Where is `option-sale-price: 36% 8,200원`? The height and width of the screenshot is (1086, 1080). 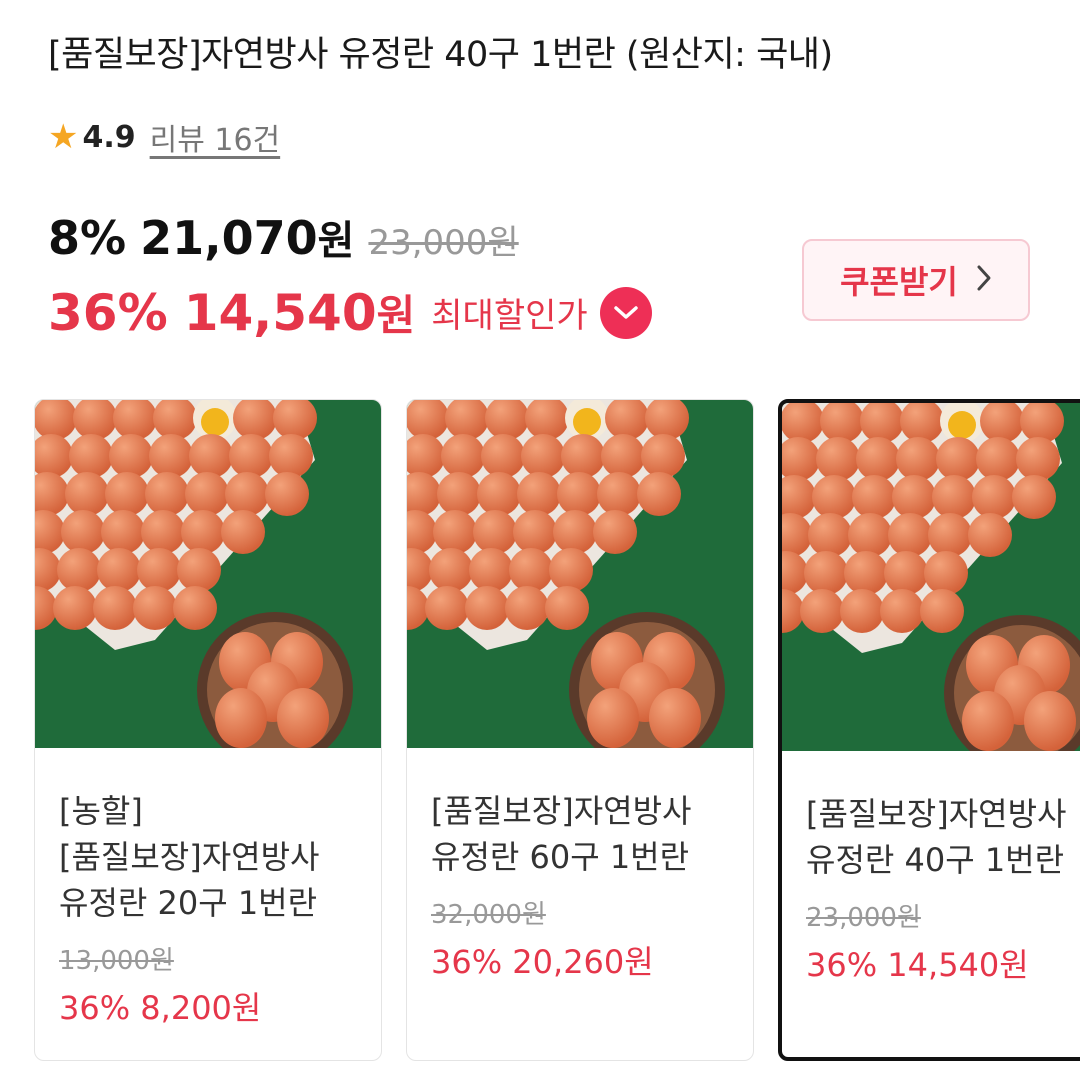 option-sale-price: 36% 8,200원 is located at coordinates (160, 1008).